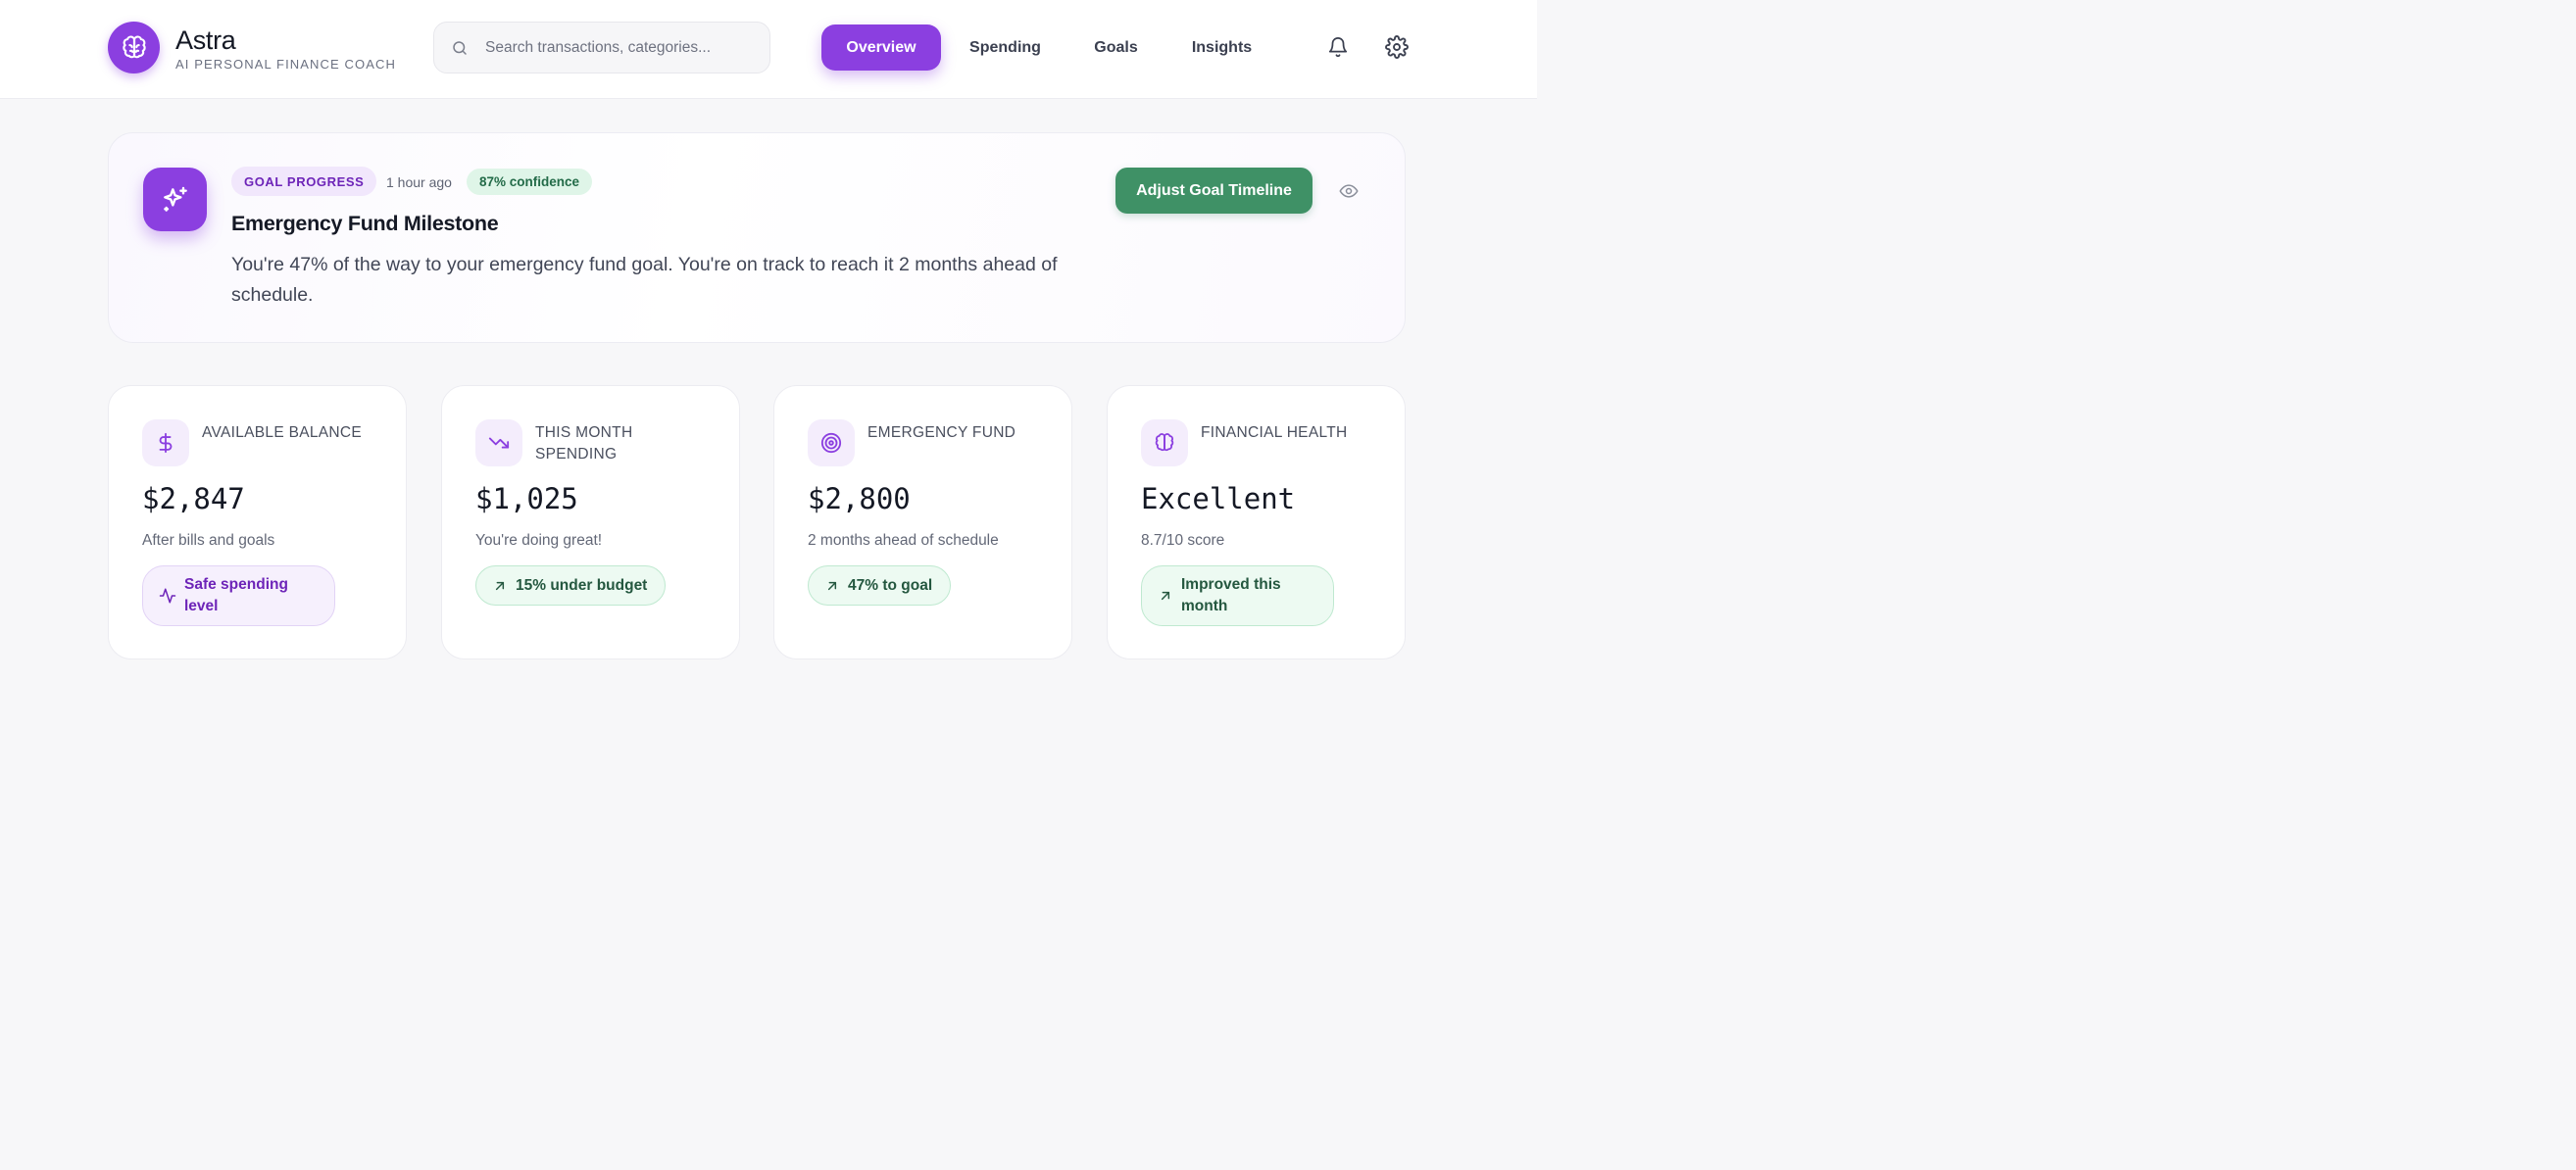  I want to click on sparkles-icon, so click(175, 199).